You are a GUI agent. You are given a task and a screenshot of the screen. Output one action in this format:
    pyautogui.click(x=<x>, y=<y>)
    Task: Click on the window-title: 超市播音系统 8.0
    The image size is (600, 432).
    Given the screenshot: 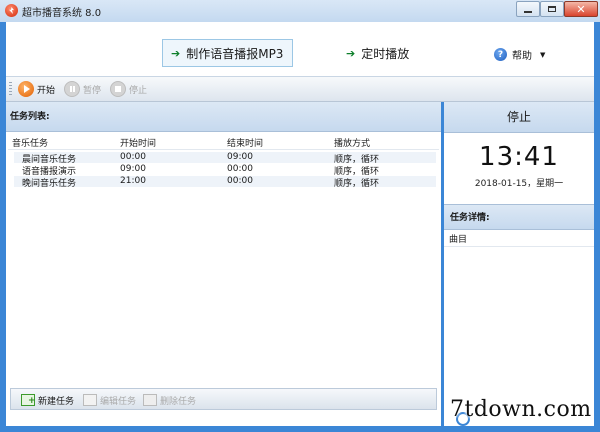 What is the action you would take?
    pyautogui.click(x=62, y=13)
    